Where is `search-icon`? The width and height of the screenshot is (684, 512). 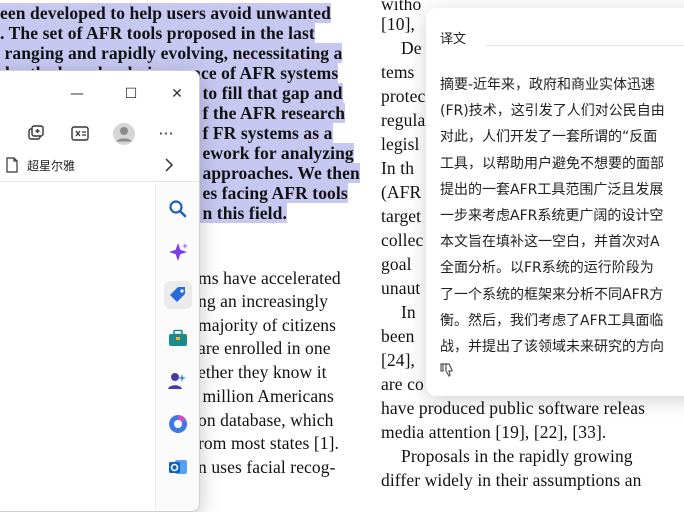
search-icon is located at coordinates (178, 209).